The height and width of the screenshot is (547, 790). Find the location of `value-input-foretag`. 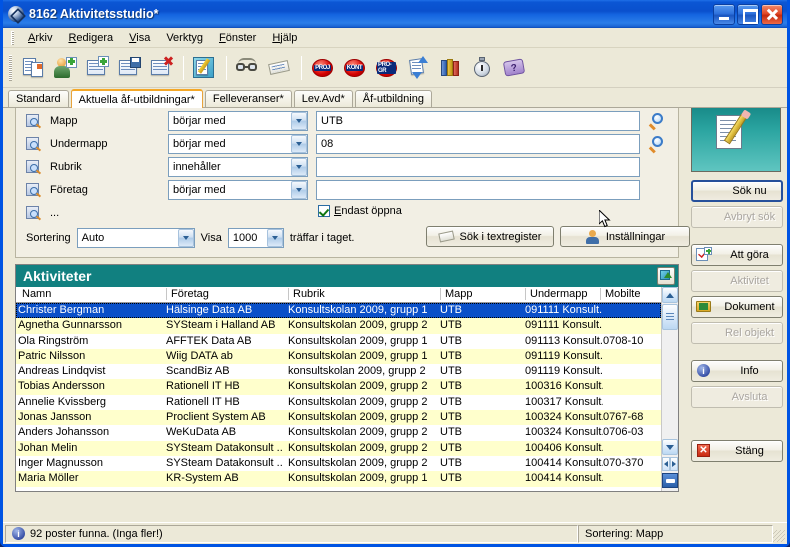

value-input-foretag is located at coordinates (478, 190).